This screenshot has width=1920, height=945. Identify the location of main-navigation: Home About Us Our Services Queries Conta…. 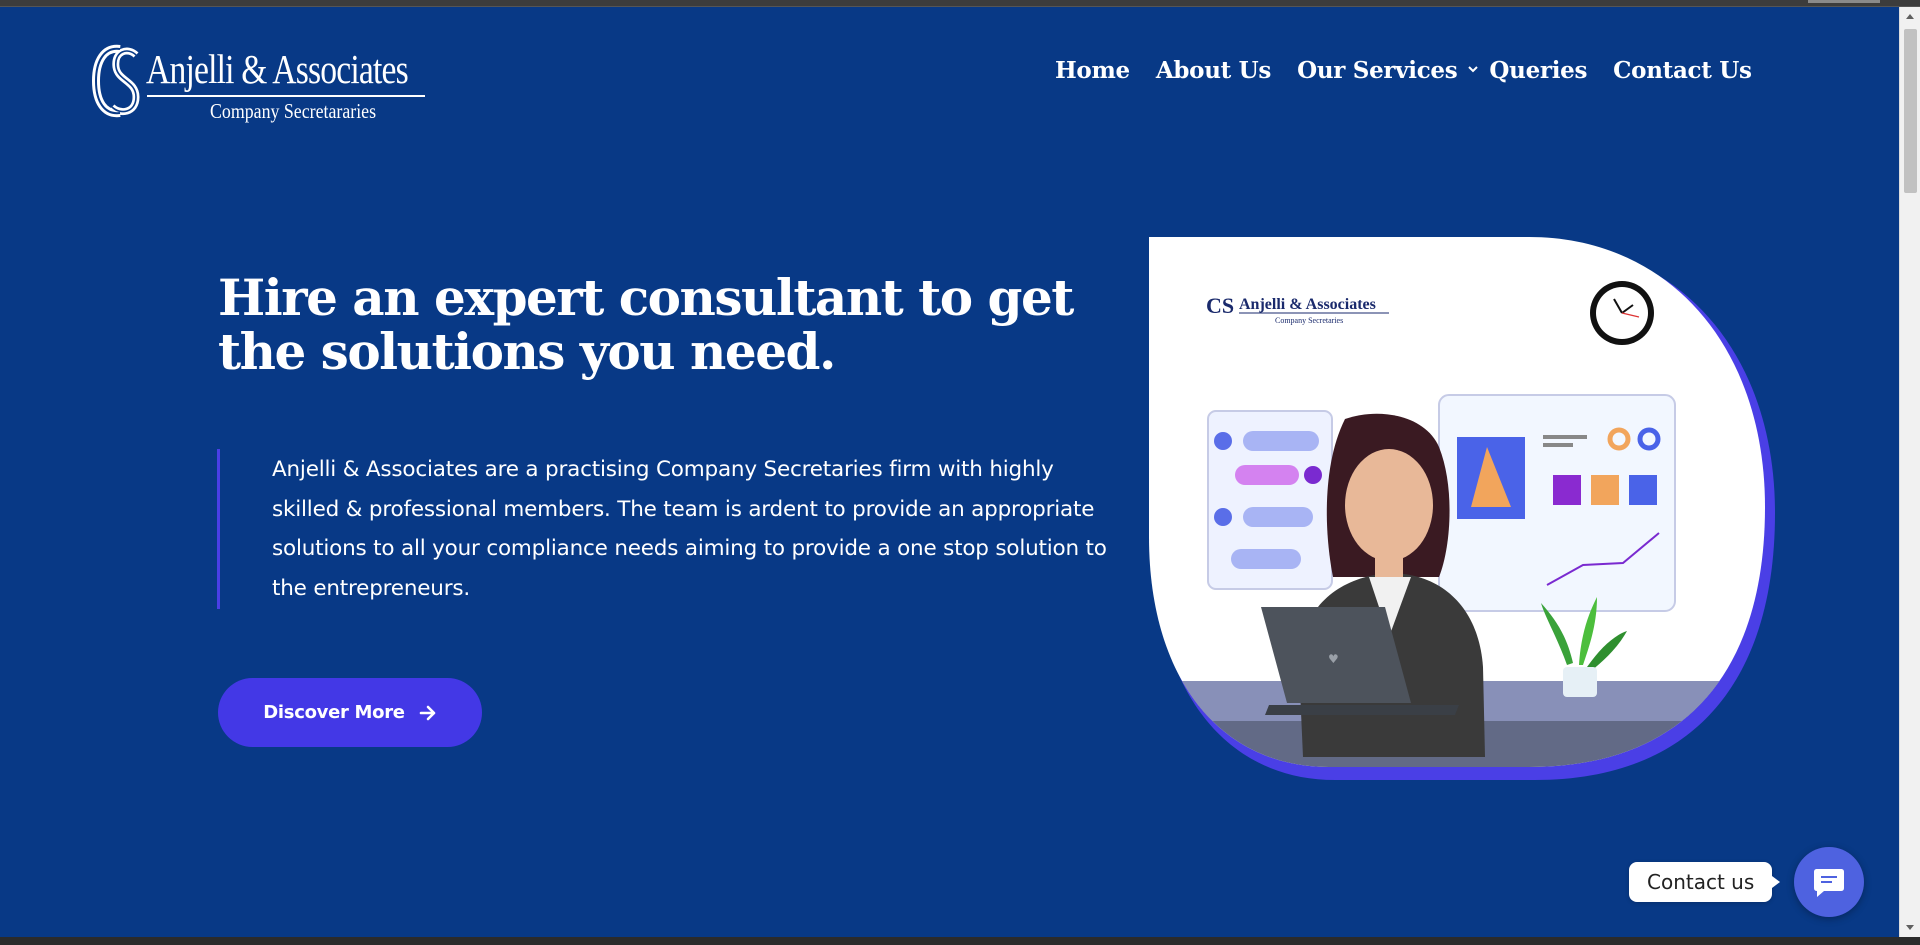
(1403, 70).